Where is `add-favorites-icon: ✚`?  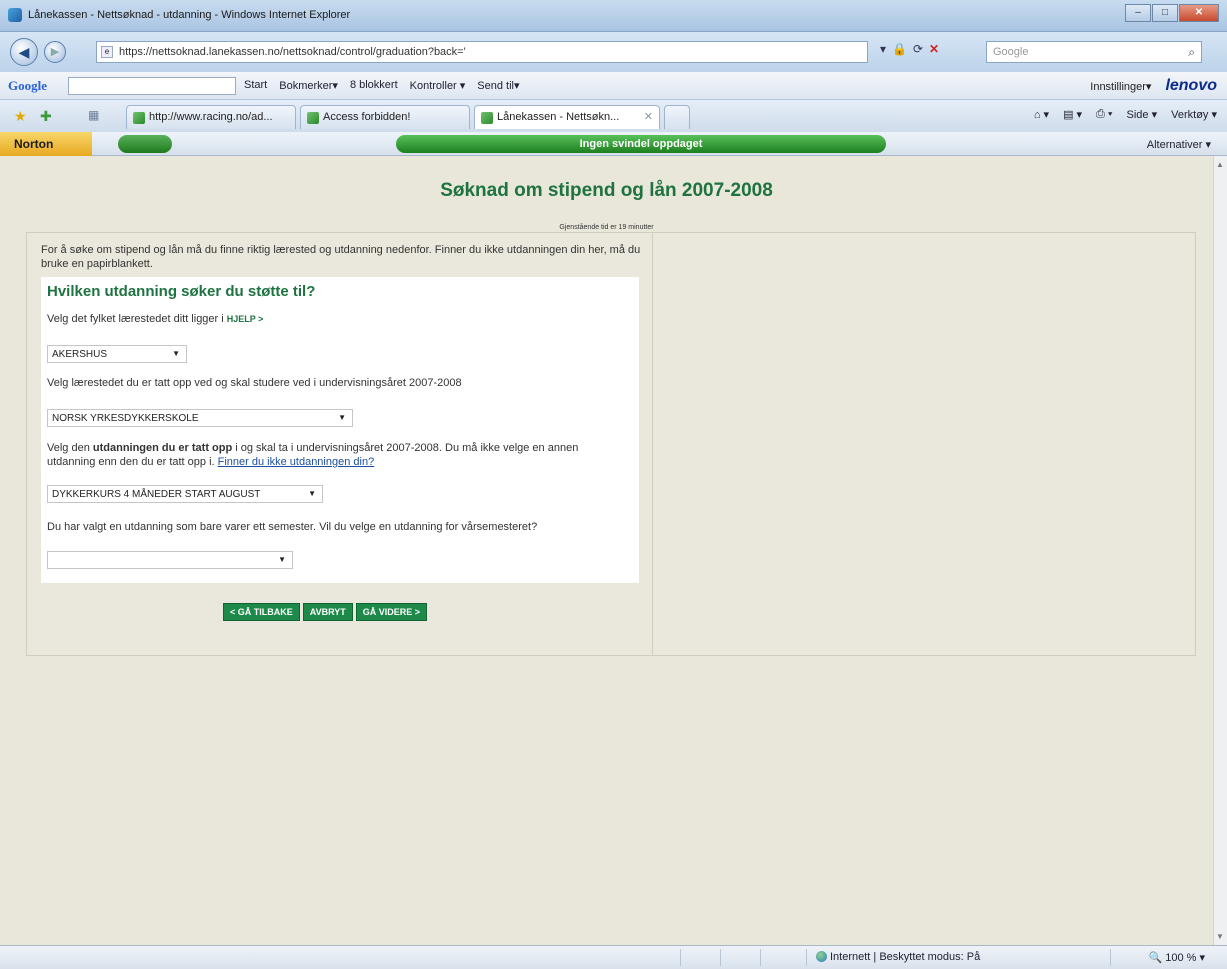
add-favorites-icon: ✚ is located at coordinates (46, 116).